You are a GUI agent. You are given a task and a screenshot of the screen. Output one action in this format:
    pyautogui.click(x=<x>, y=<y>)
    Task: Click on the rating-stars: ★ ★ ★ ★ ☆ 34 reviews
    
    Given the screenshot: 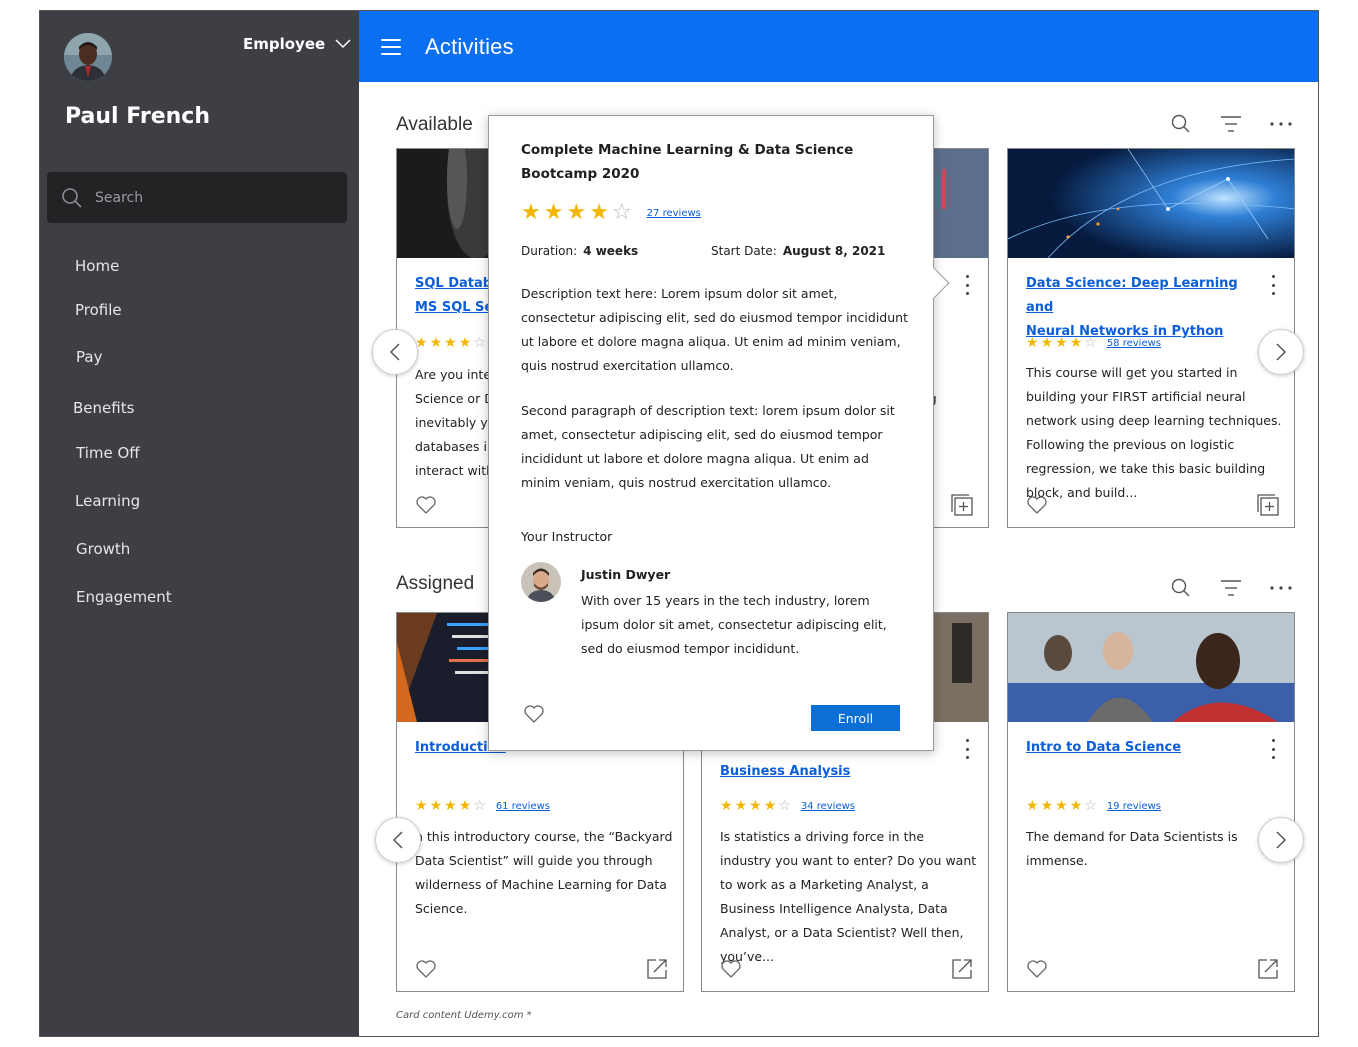 What is the action you would take?
    pyautogui.click(x=787, y=806)
    